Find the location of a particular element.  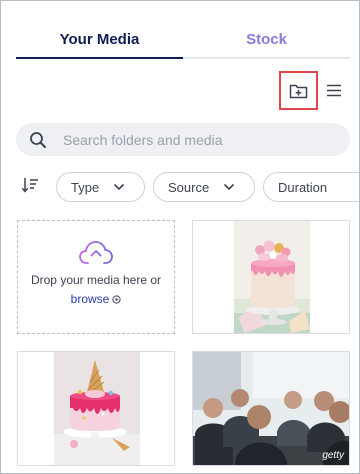

media-tabs: Your Media Stock is located at coordinates (183, 42).